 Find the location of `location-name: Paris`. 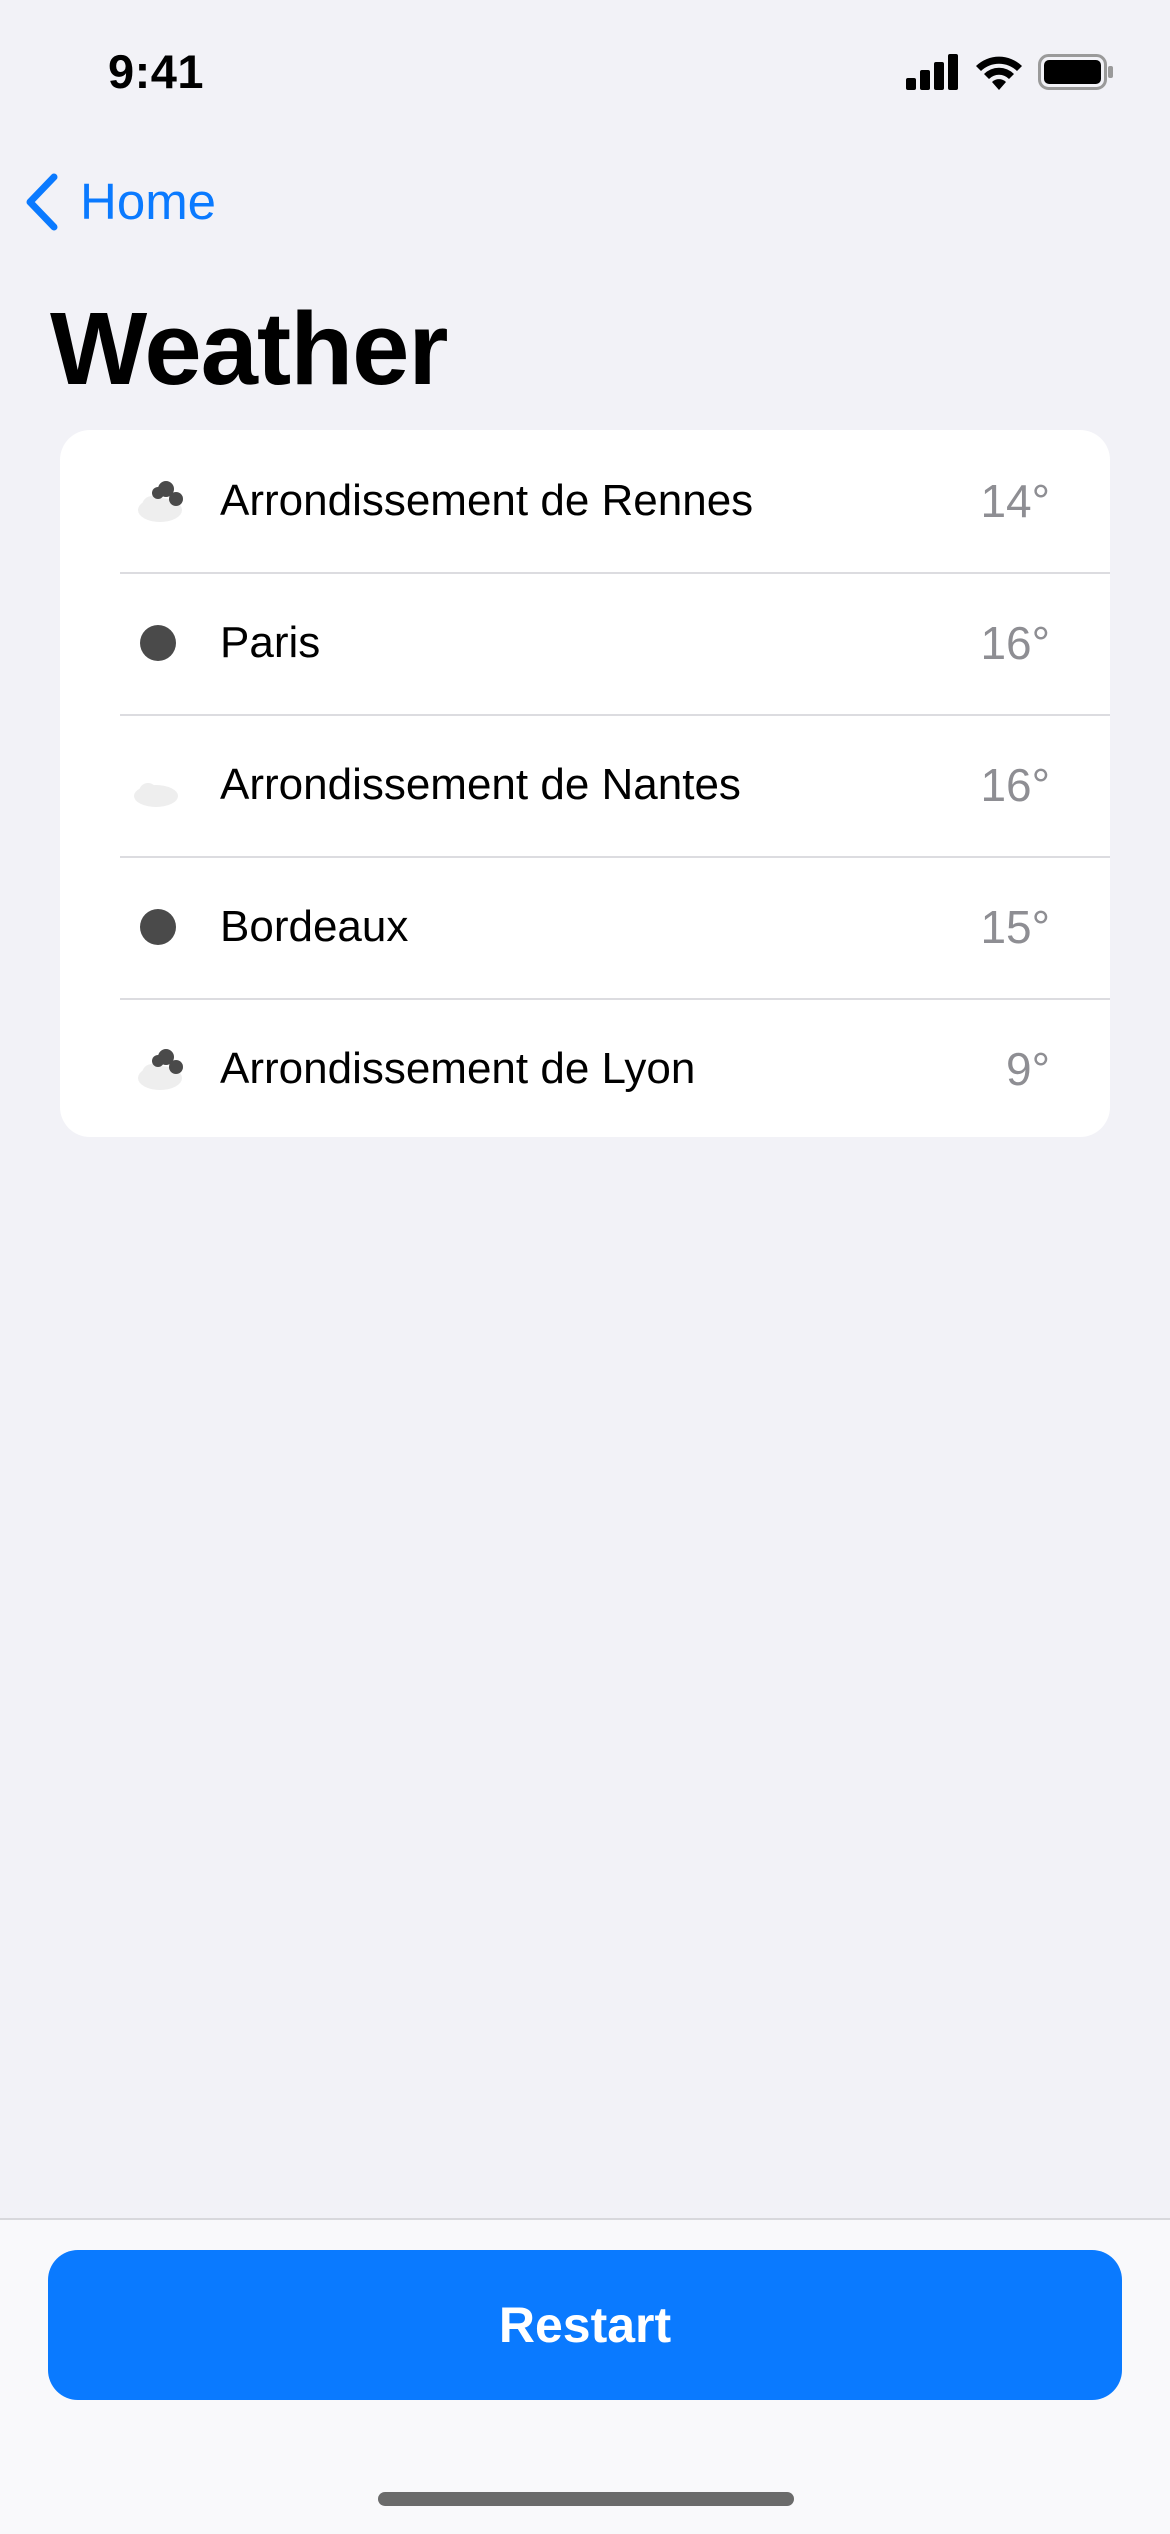

location-name: Paris is located at coordinates (270, 642).